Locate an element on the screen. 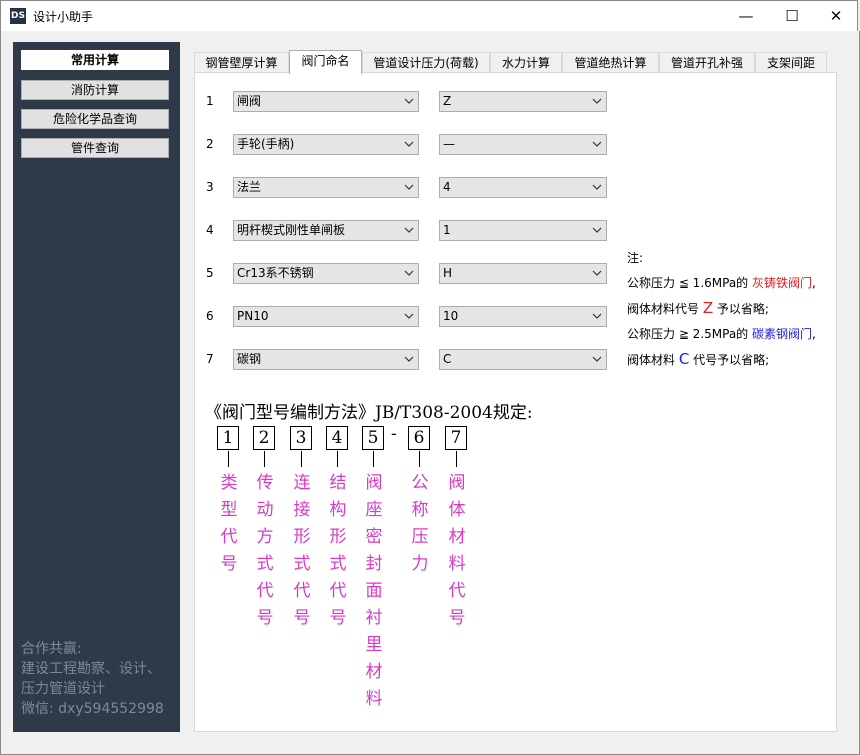  note-code-z: Z is located at coordinates (708, 308).